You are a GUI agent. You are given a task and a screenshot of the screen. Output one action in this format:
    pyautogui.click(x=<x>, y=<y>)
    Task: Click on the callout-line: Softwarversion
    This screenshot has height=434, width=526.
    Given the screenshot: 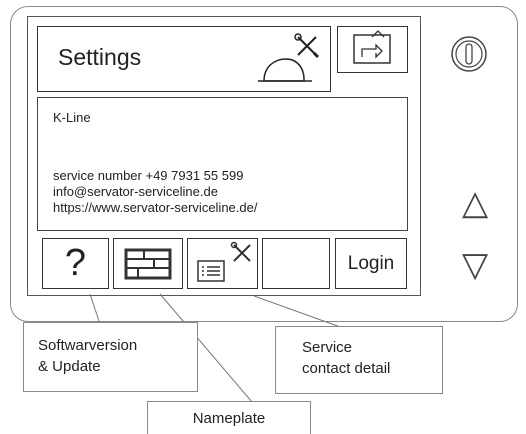 What is the action you would take?
    pyautogui.click(x=88, y=345)
    